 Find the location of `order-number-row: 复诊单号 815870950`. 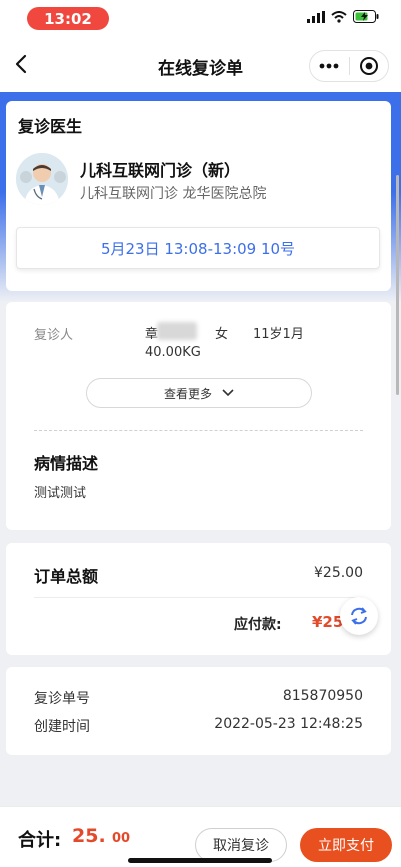

order-number-row: 复诊单号 815870950 is located at coordinates (198, 698).